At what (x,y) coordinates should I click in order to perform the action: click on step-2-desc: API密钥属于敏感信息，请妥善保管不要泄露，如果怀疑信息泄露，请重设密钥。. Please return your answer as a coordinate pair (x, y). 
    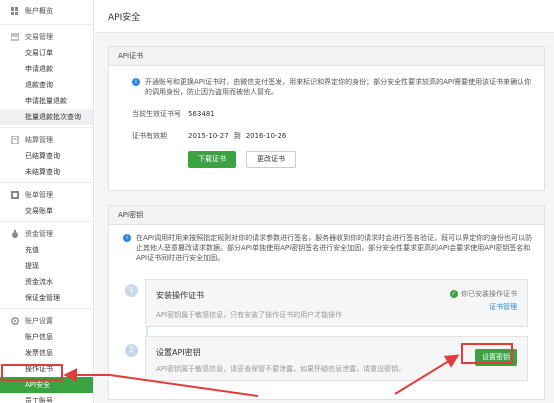
    Looking at the image, I should click on (281, 369).